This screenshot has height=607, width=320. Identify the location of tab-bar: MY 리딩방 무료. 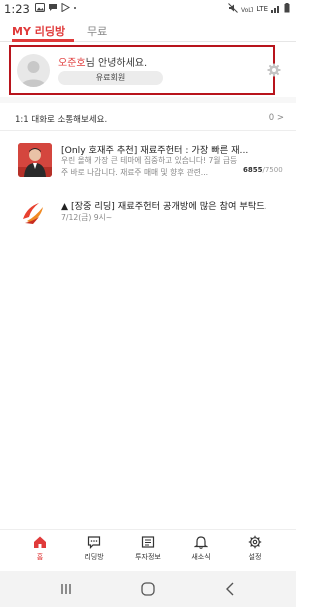
(148, 30).